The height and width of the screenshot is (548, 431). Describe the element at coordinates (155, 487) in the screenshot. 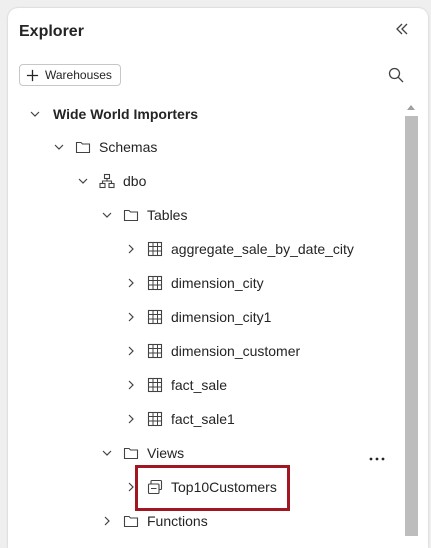

I see `view-icon` at that location.